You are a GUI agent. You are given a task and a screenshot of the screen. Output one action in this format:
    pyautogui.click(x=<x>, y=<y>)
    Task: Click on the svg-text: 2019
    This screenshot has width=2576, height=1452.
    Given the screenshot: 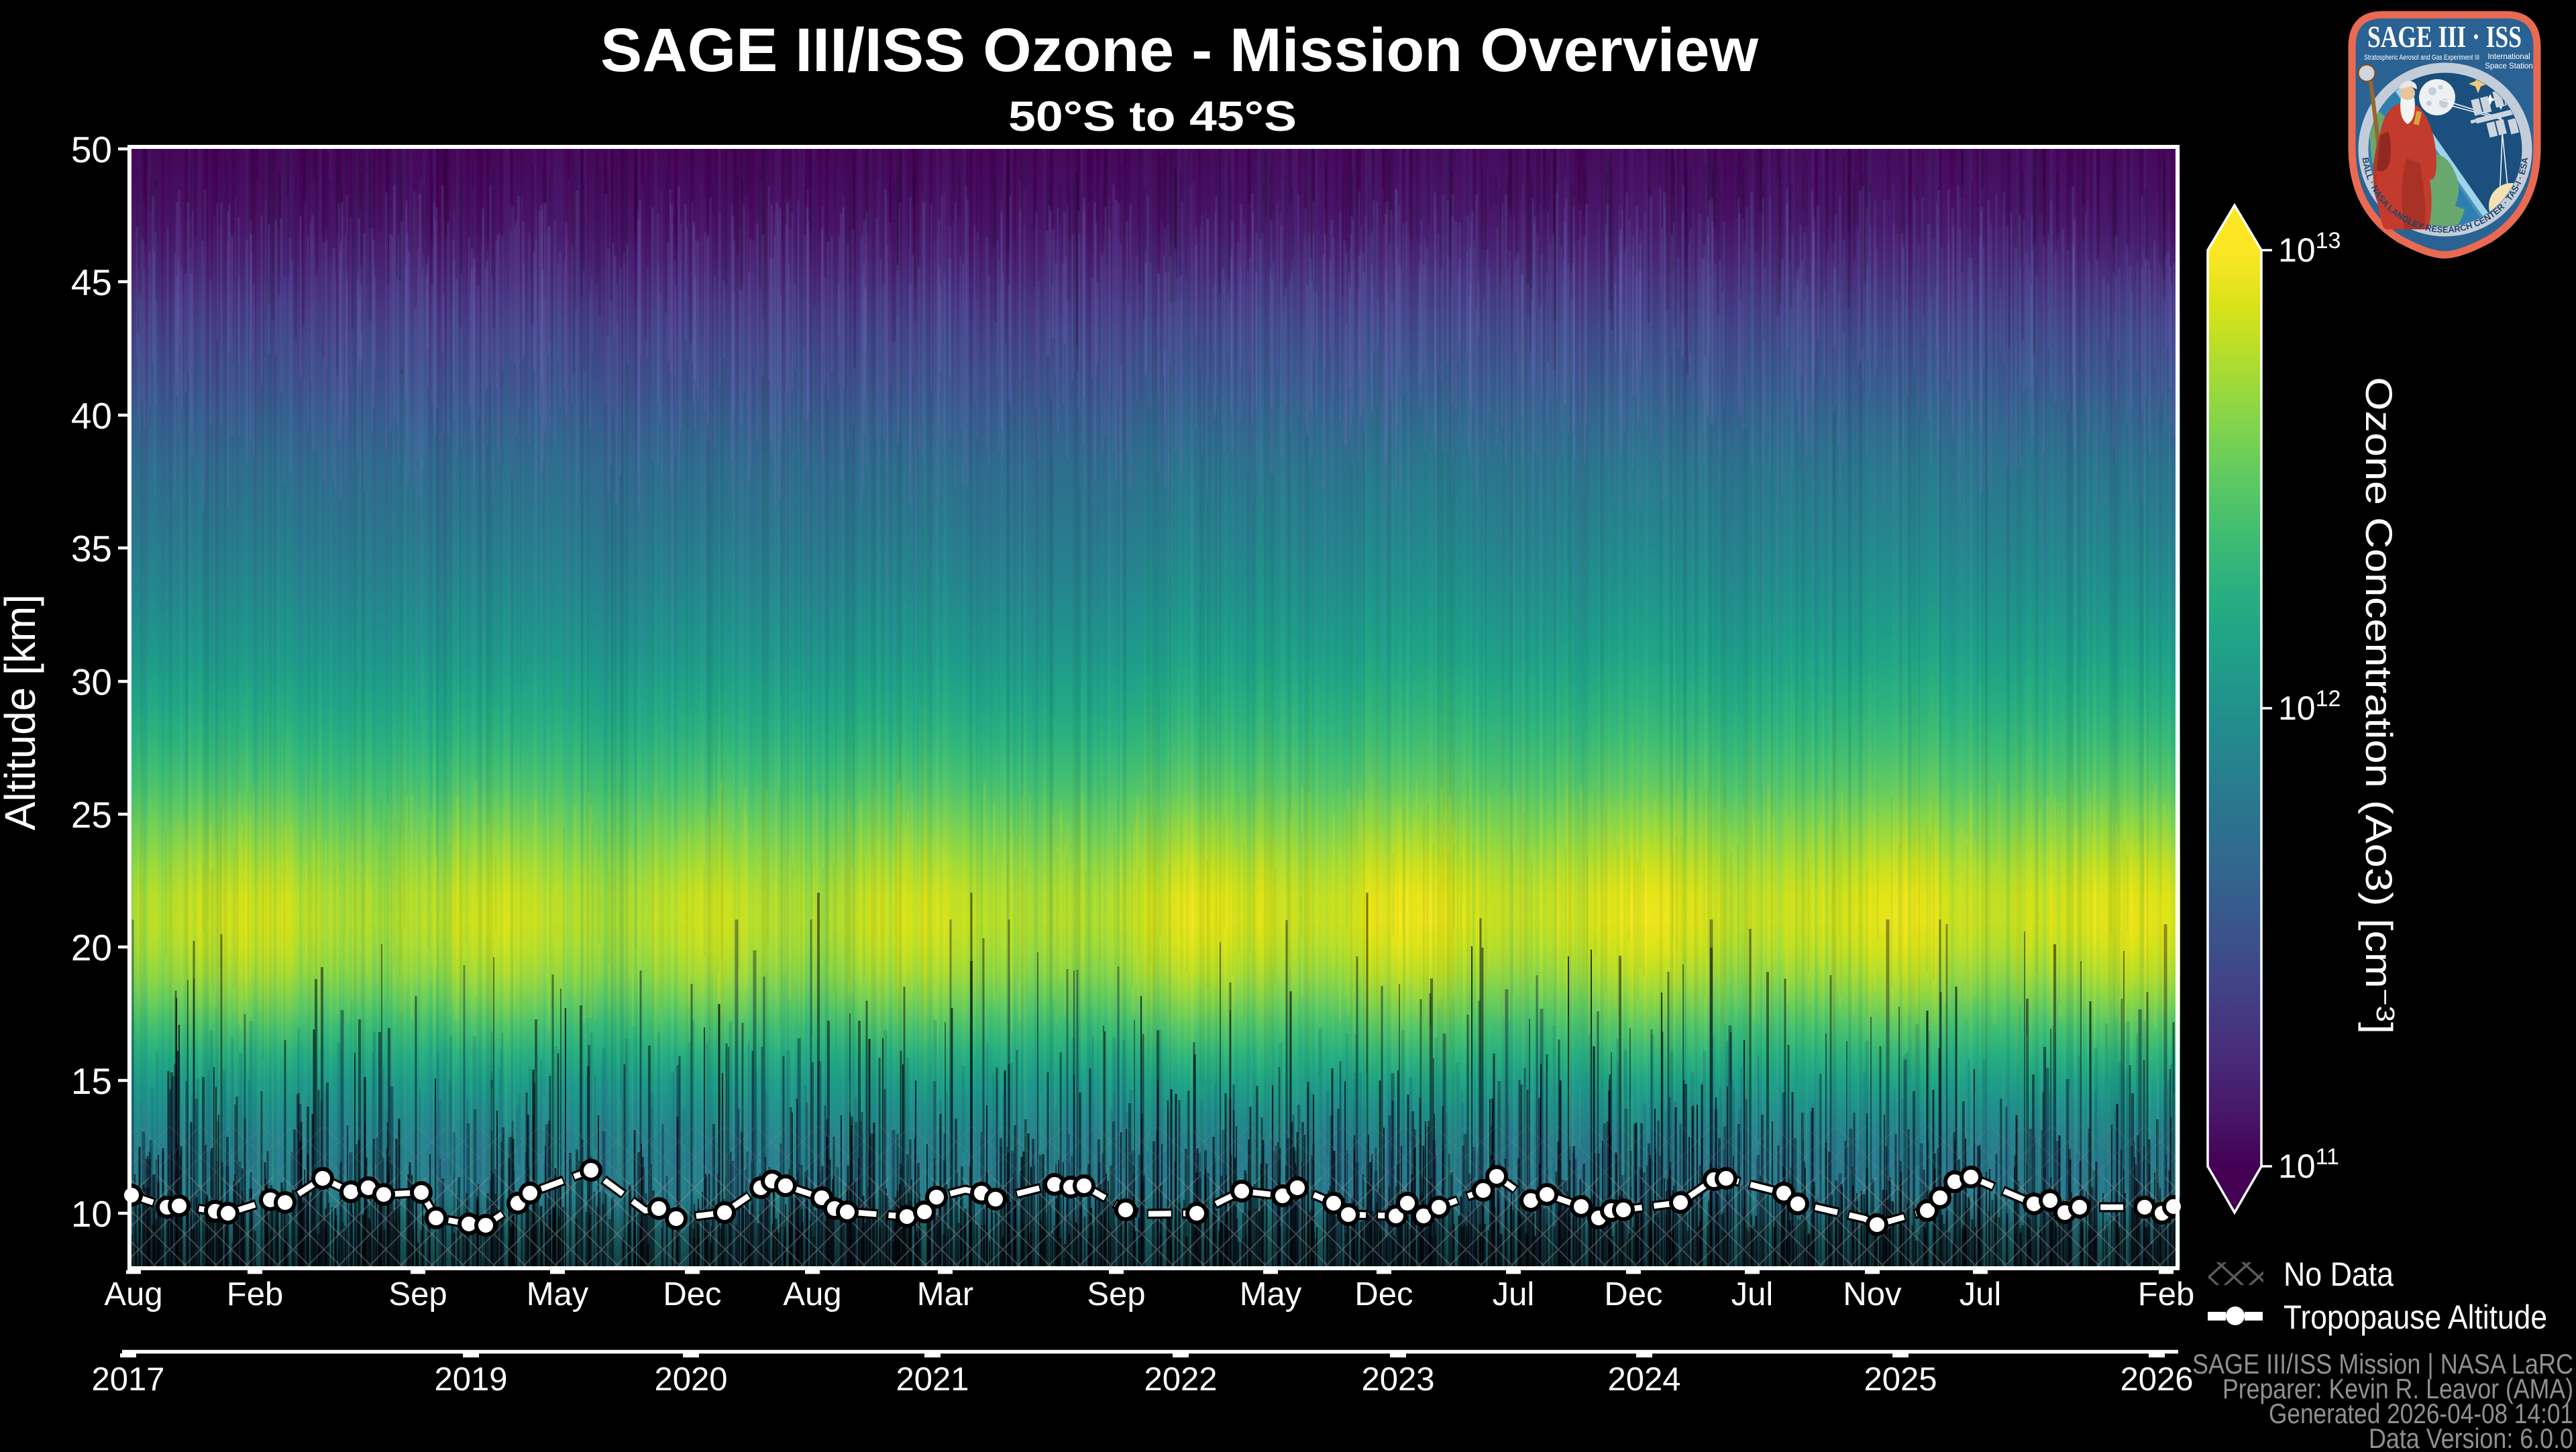 What is the action you would take?
    pyautogui.click(x=470, y=1379)
    